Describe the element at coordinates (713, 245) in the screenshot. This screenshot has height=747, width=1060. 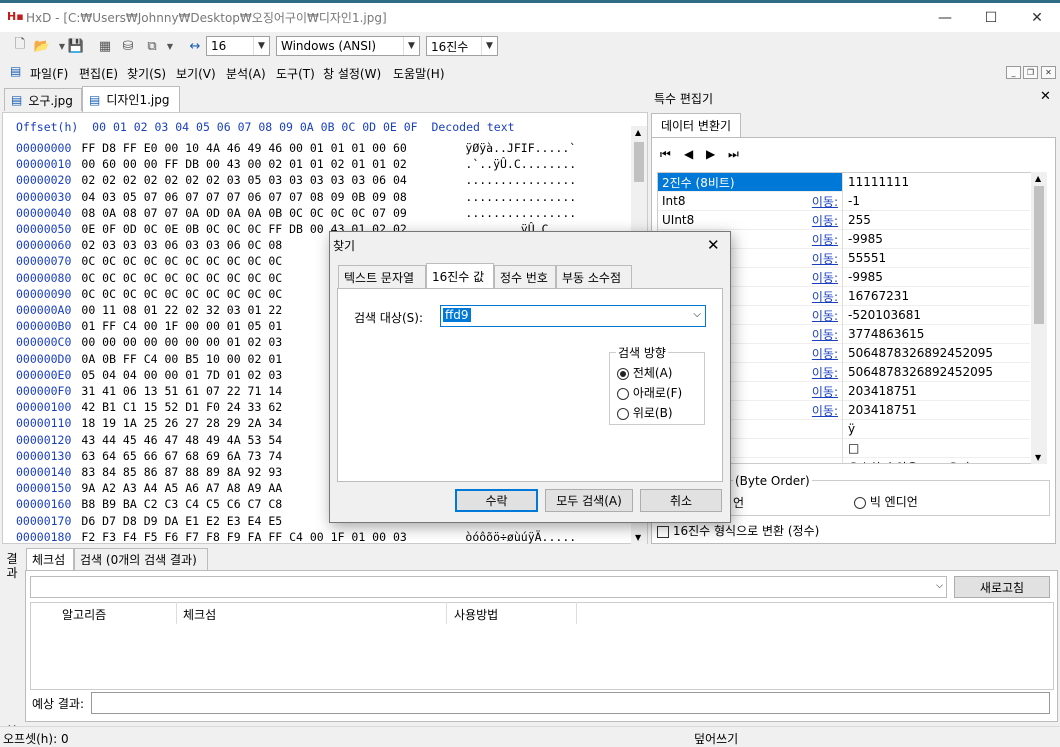
I see `dialog-close-icon: ✕` at that location.